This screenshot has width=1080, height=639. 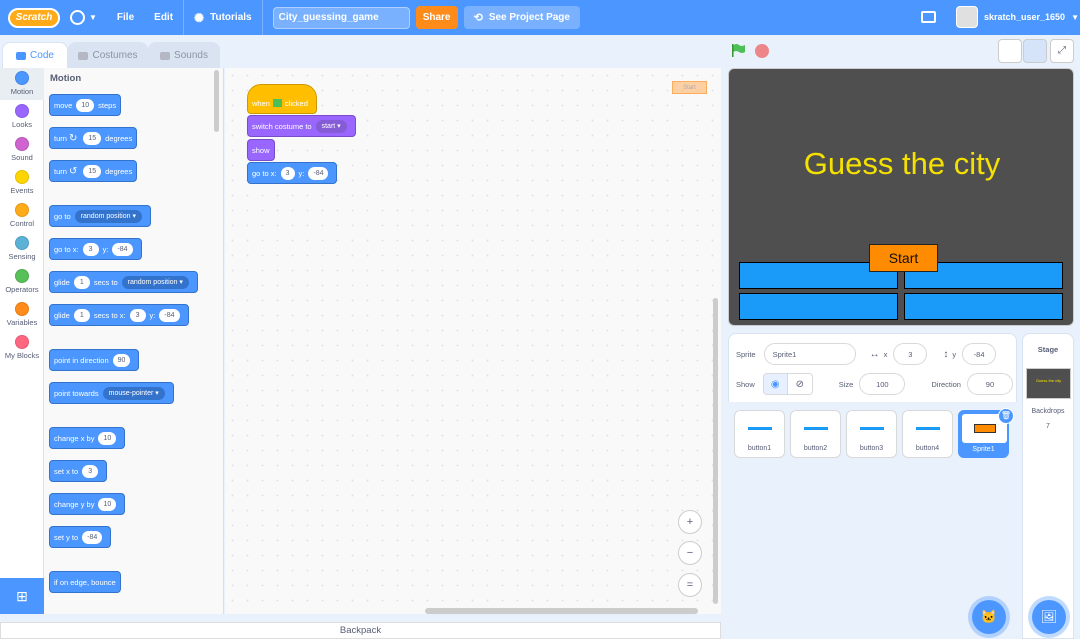 What do you see at coordinates (22, 84) in the screenshot?
I see `category-motion: Motion` at bounding box center [22, 84].